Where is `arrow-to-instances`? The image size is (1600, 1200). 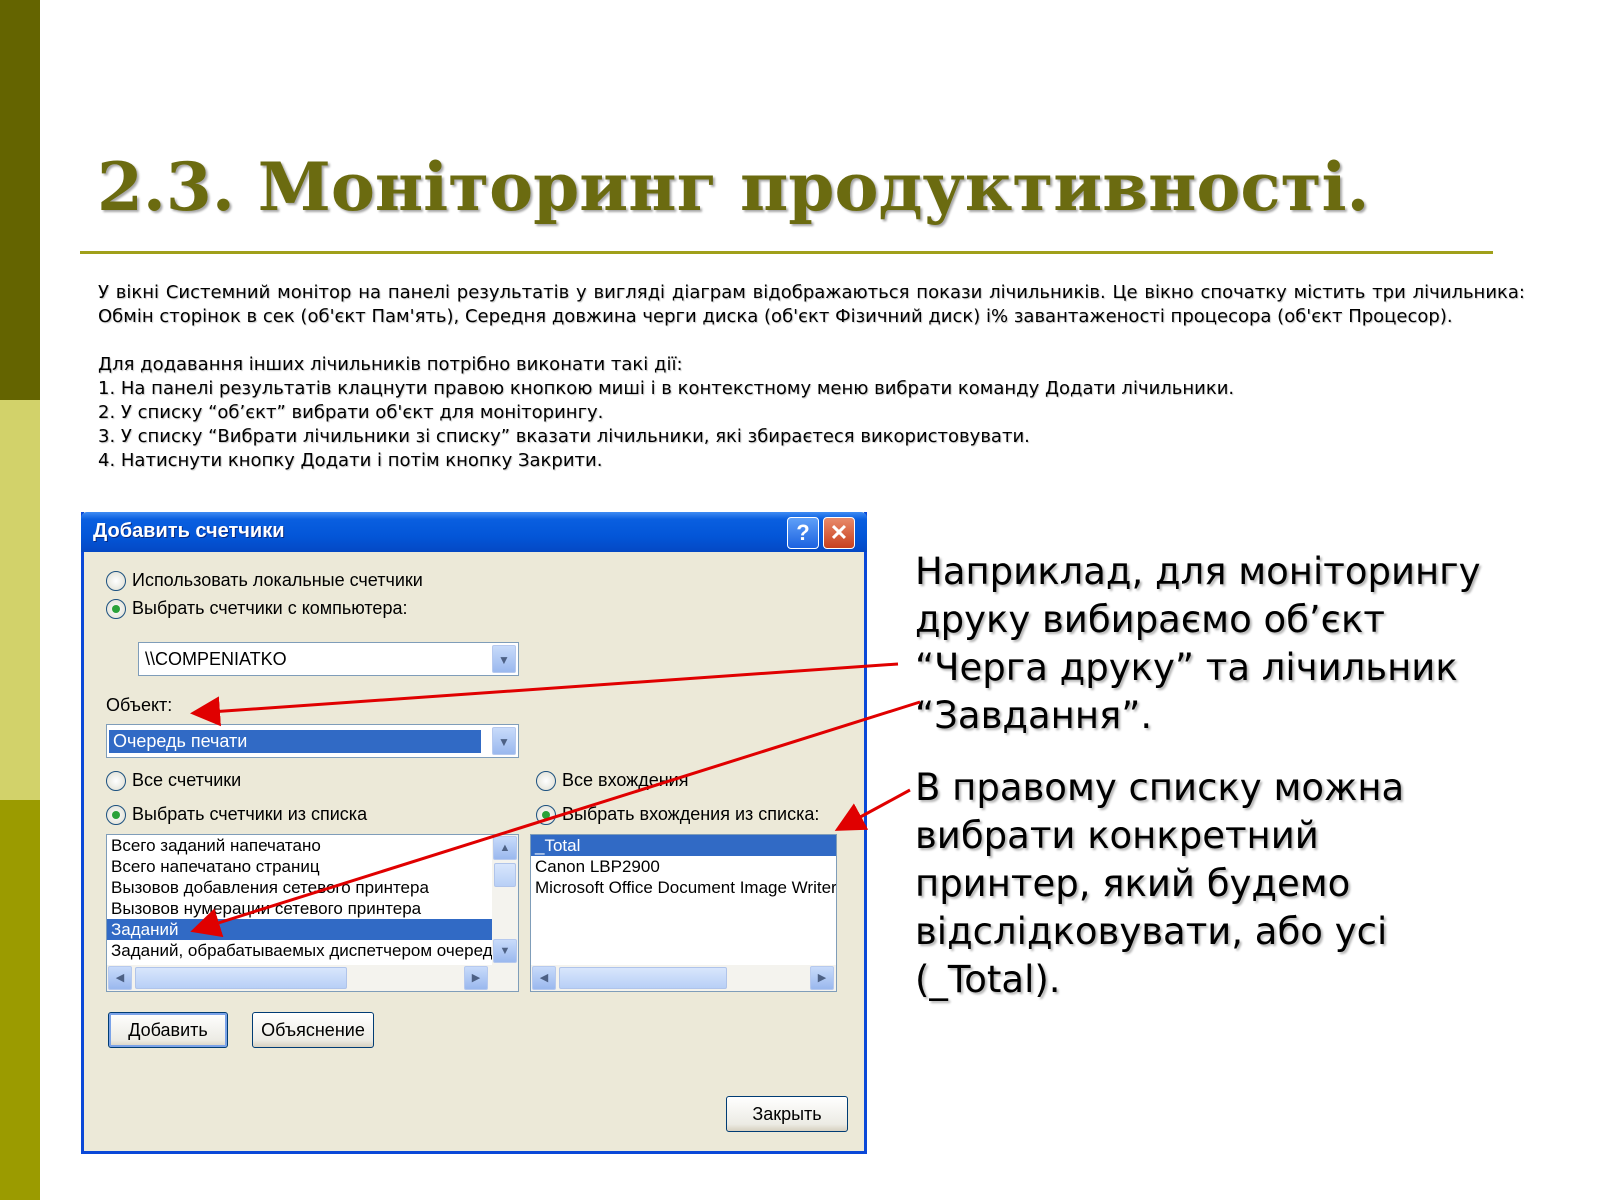
arrow-to-instances is located at coordinates (872, 809).